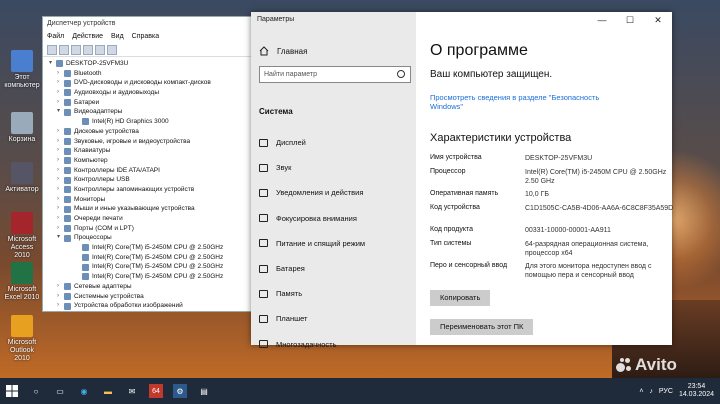 Image resolution: width=720 pixels, height=404 pixels. Describe the element at coordinates (22, 282) in the screenshot. I see `desktop-icon: Microsoft Excel 2010` at that location.